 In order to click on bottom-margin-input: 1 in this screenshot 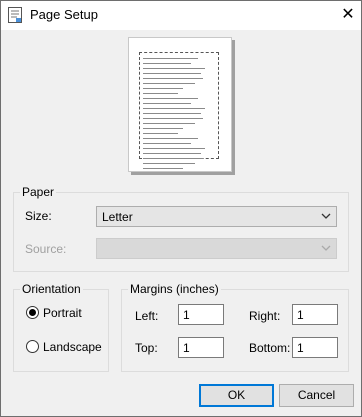, I will do `click(315, 347)`.